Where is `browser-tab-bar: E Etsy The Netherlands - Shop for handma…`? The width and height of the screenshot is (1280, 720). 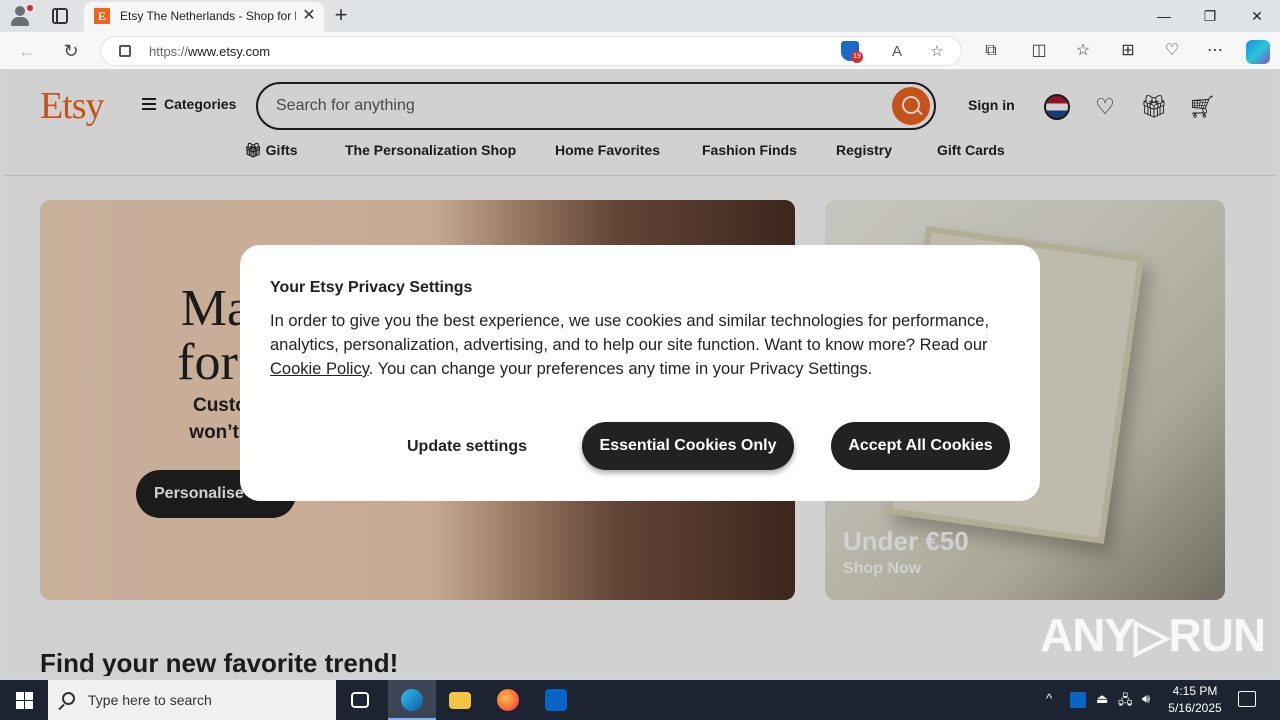
browser-tab-bar: E Etsy The Netherlands - Shop for handma… is located at coordinates (640, 16).